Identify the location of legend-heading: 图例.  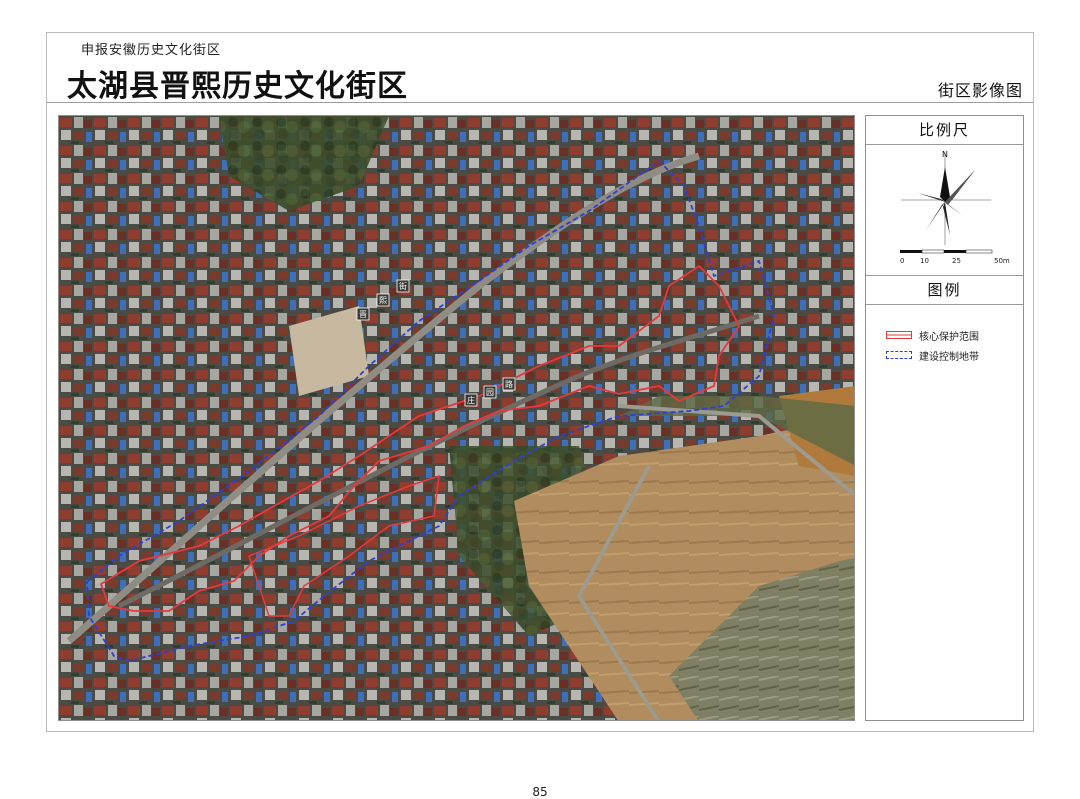
(944, 290).